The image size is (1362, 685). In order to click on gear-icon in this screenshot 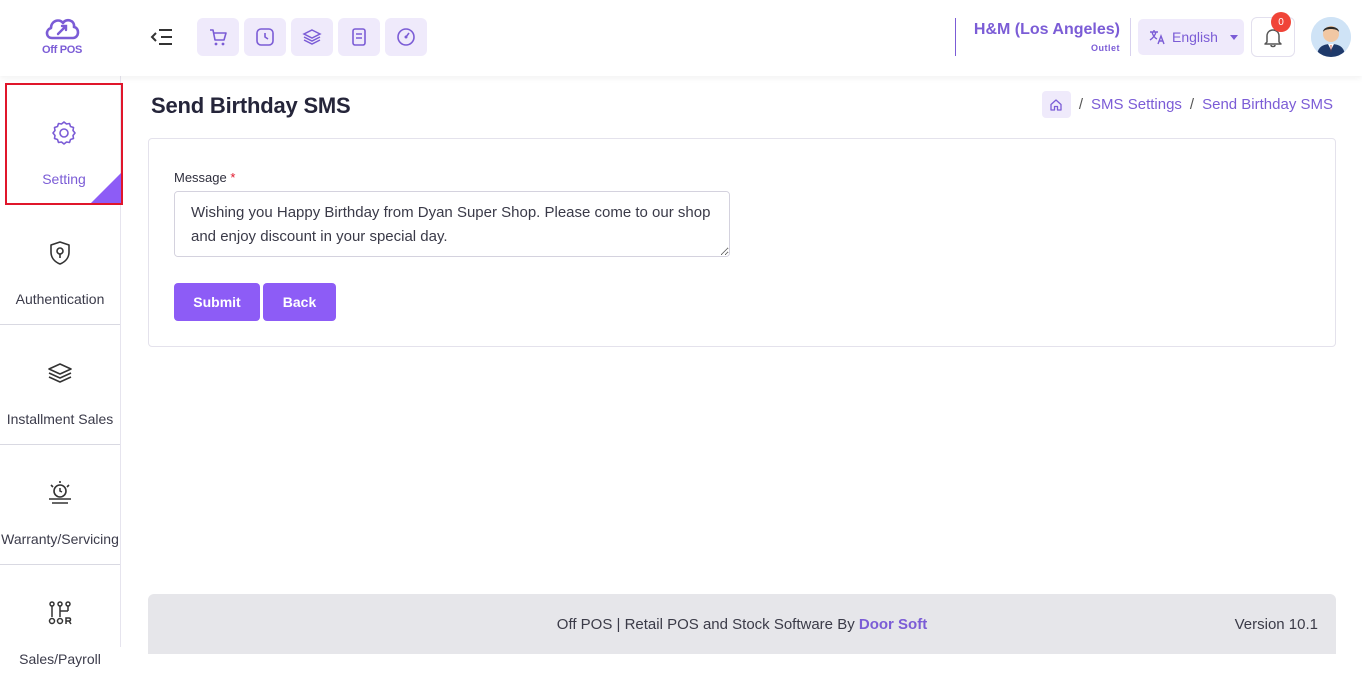, I will do `click(64, 133)`.